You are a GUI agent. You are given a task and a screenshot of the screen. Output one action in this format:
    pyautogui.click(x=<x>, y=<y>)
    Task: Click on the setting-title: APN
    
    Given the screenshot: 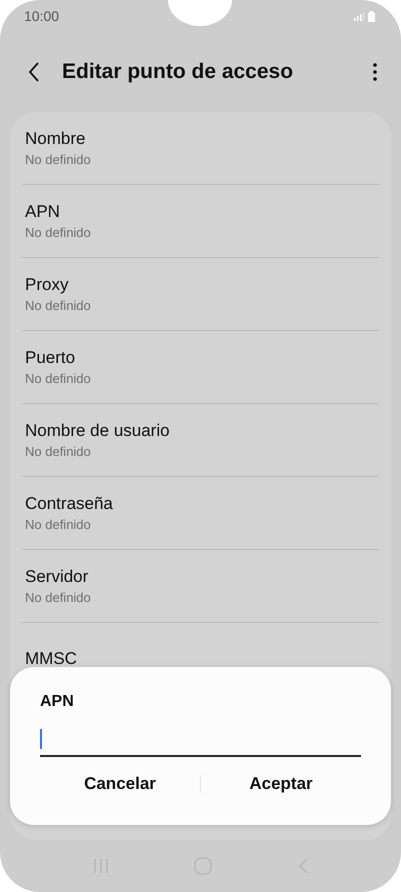 What is the action you would take?
    pyautogui.click(x=202, y=212)
    